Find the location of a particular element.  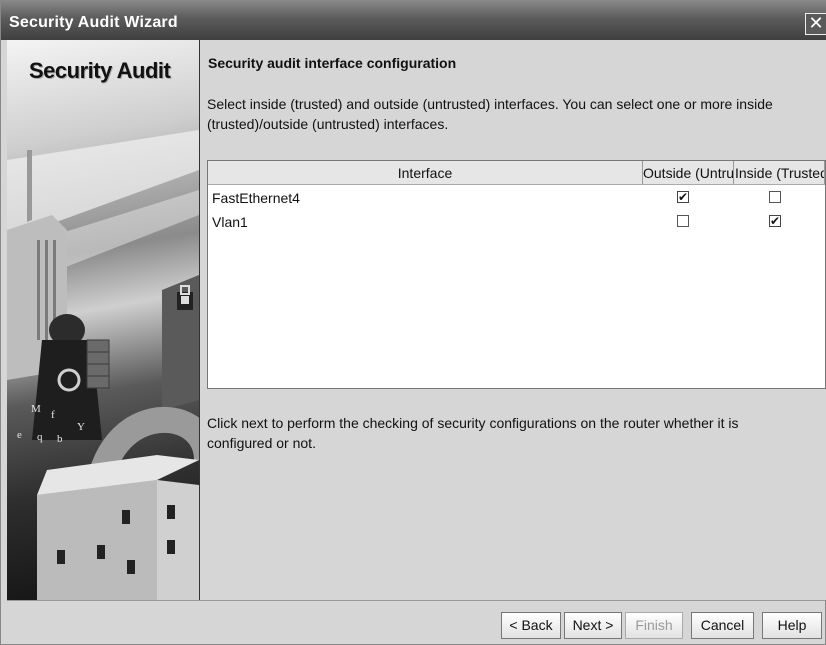

column-header-interface: Interface is located at coordinates (425, 172).